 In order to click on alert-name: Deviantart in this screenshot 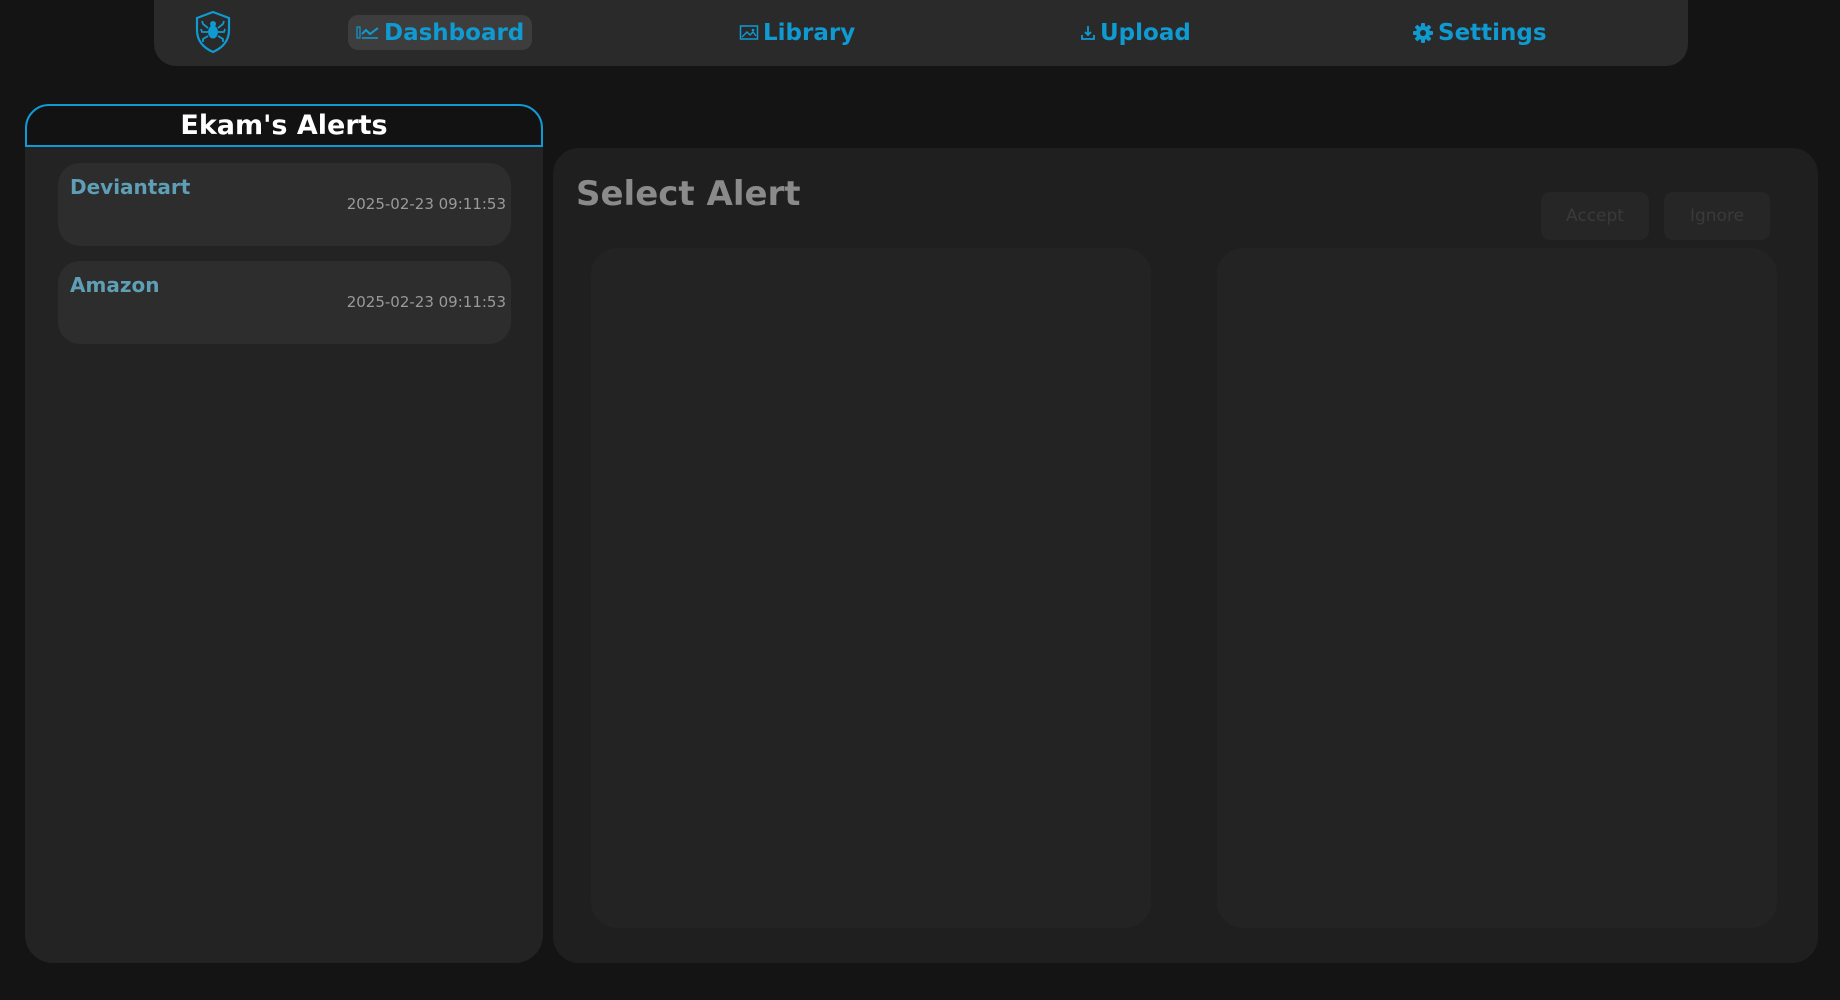, I will do `click(130, 187)`.